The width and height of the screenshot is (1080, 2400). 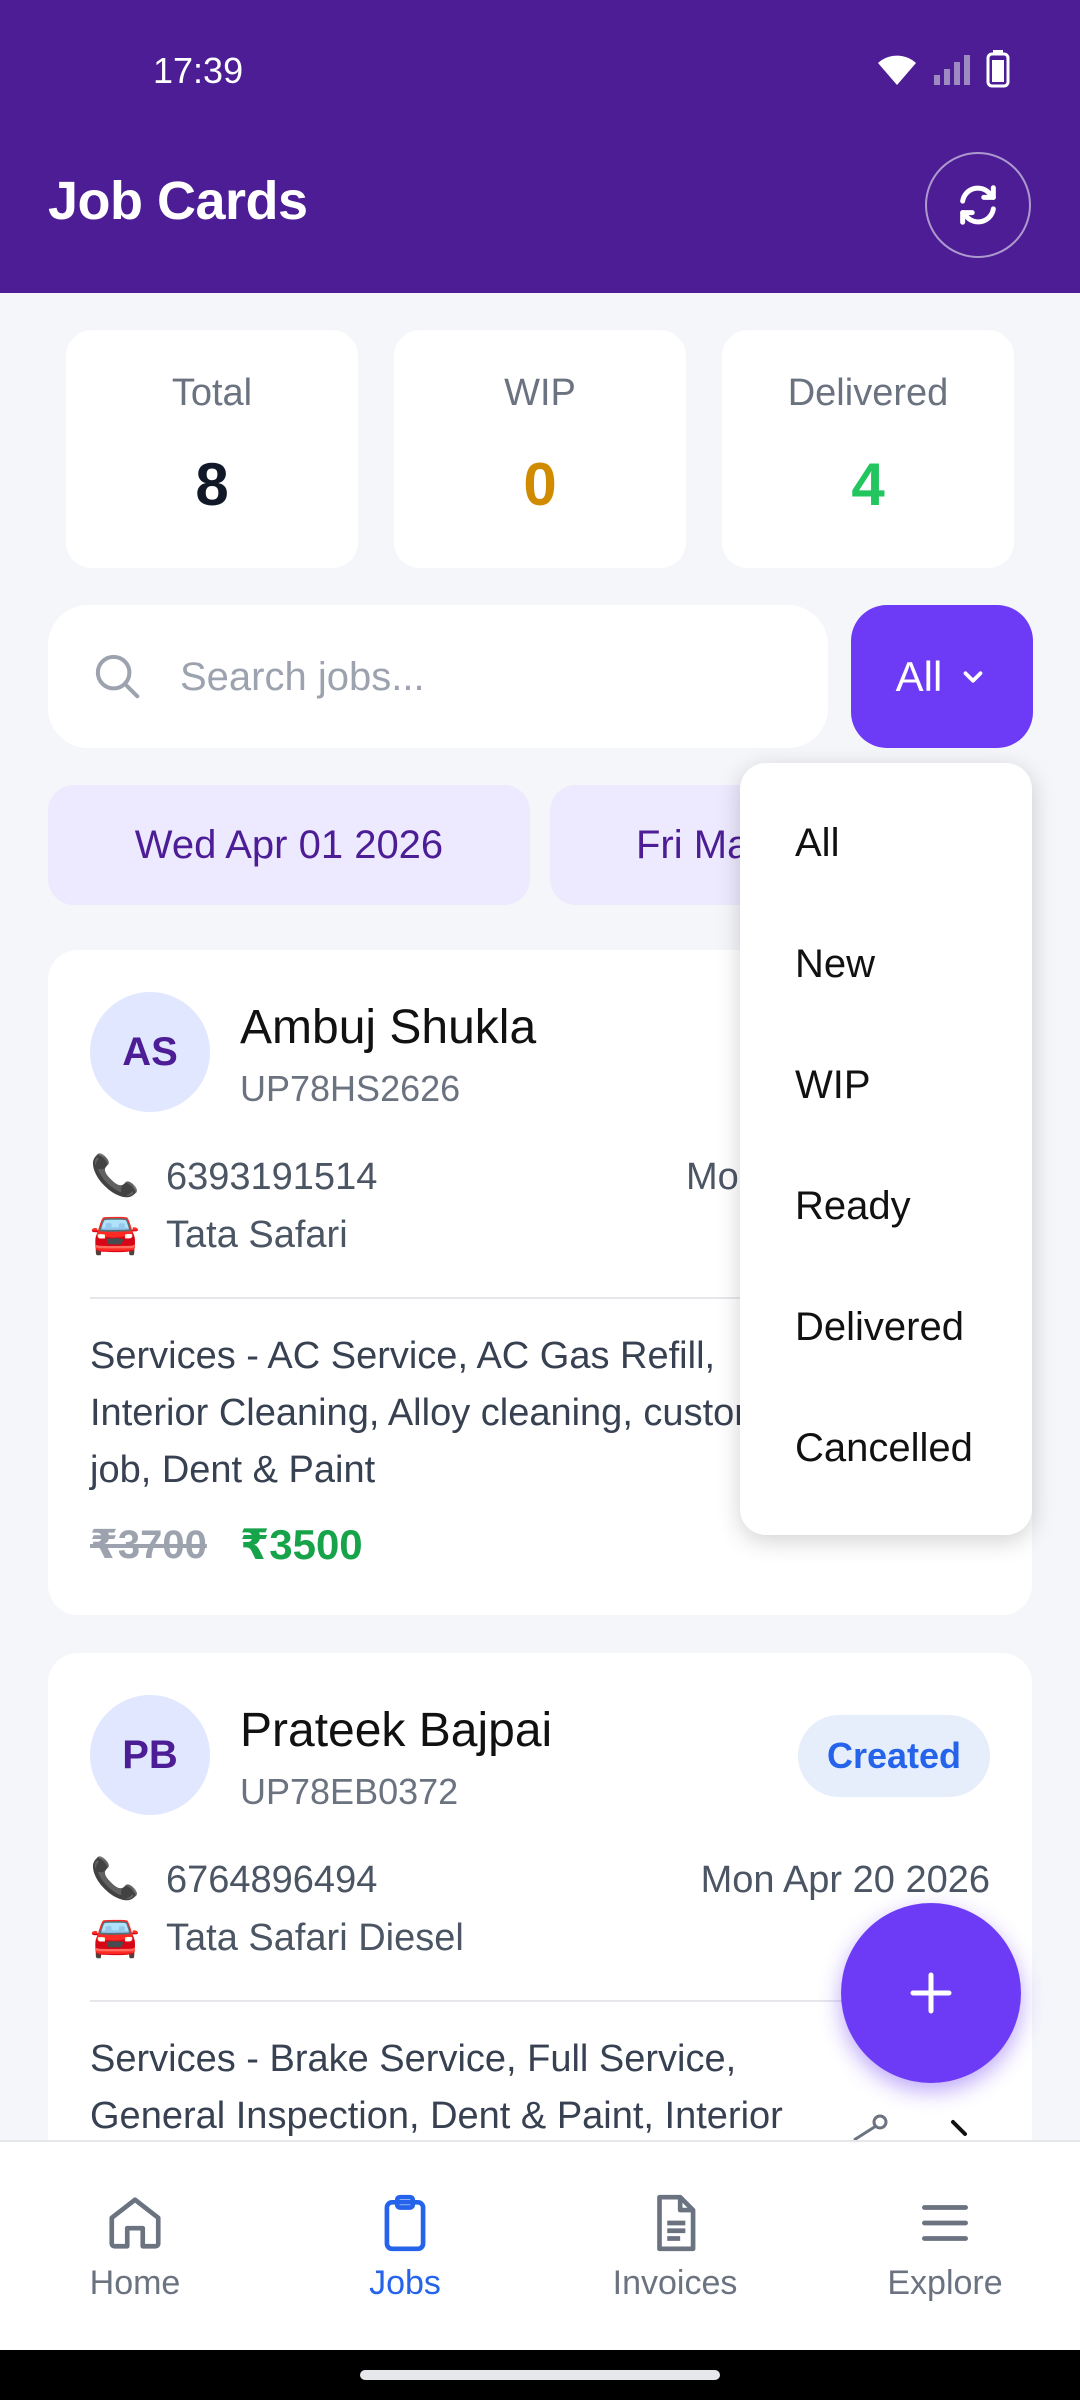 What do you see at coordinates (835, 964) in the screenshot?
I see `dropdown-option-new: New` at bounding box center [835, 964].